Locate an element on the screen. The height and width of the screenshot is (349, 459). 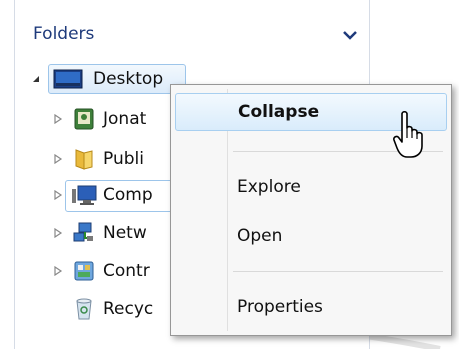
recycle-bin-icon is located at coordinates (84, 309).